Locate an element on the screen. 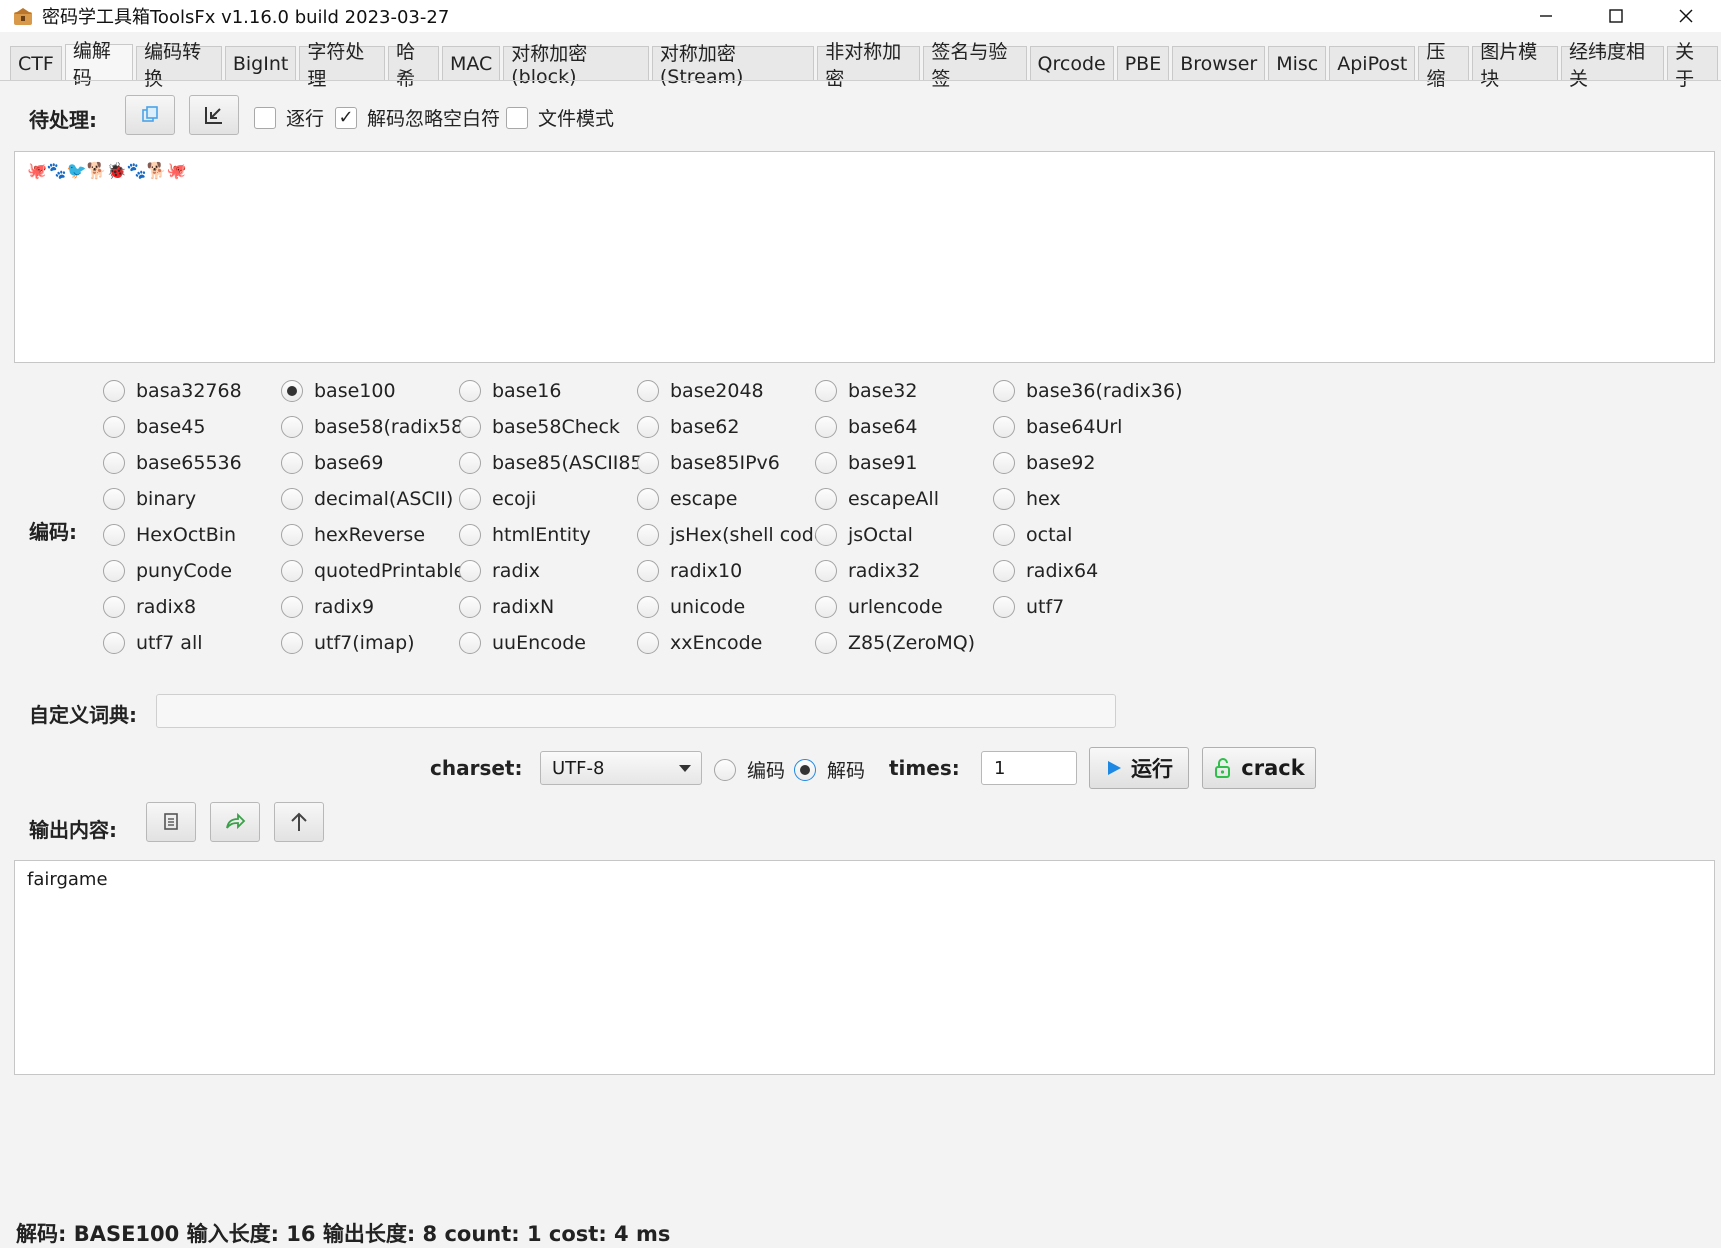  tab-item: 编解码 is located at coordinates (99, 64).